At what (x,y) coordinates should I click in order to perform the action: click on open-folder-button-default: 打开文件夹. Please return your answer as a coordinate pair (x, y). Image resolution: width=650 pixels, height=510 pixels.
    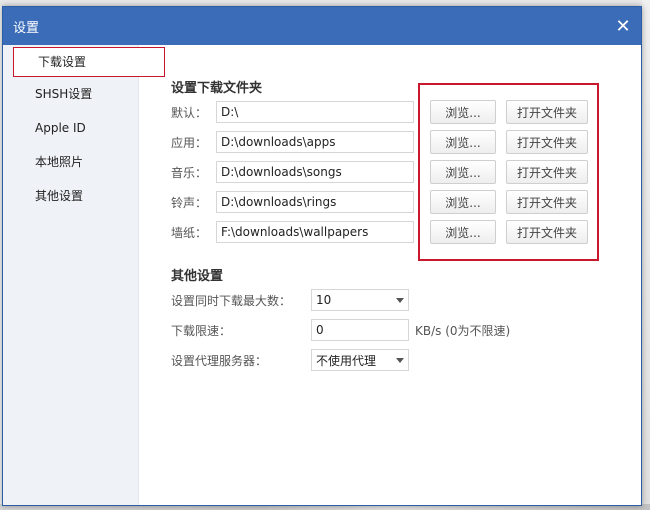
    Looking at the image, I should click on (547, 112).